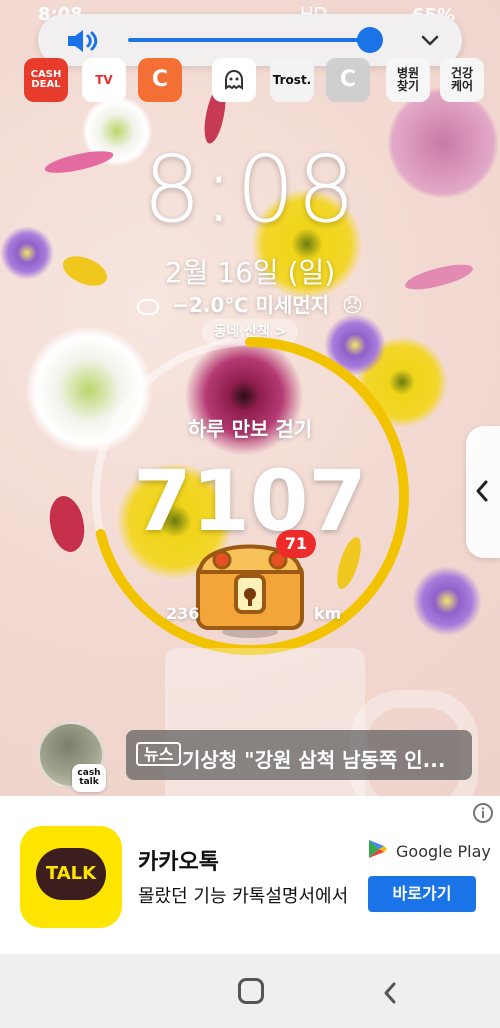  I want to click on app-label: TV, so click(104, 79).